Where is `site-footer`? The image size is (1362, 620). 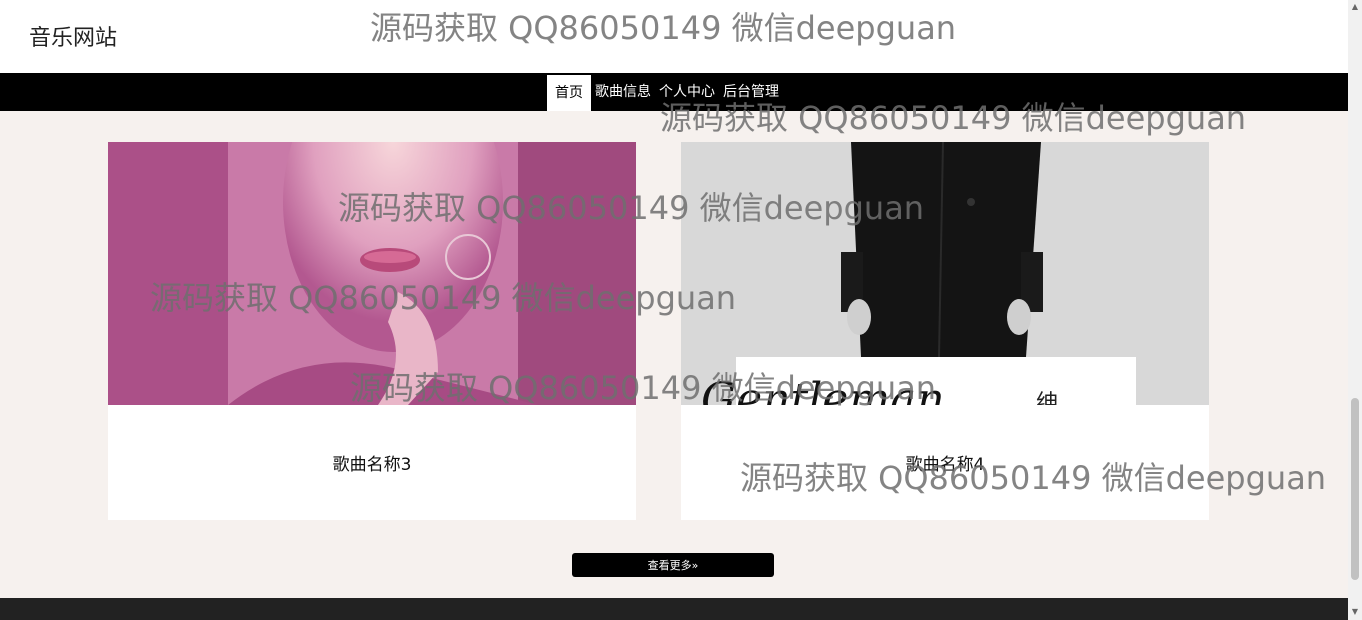 site-footer is located at coordinates (674, 609).